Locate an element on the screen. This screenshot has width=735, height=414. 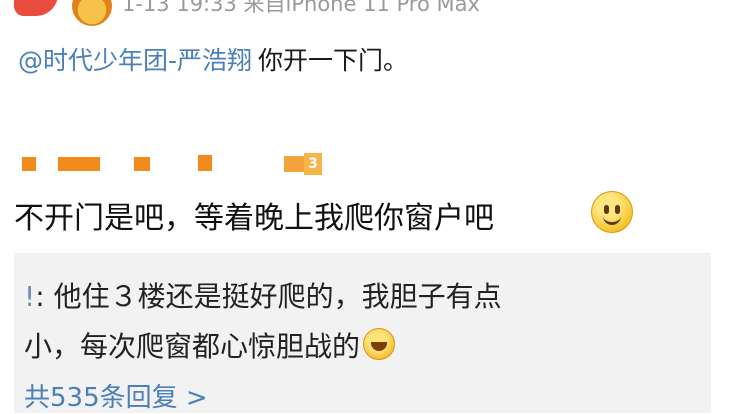
post-message: 你开一下门。 is located at coordinates (333, 60).